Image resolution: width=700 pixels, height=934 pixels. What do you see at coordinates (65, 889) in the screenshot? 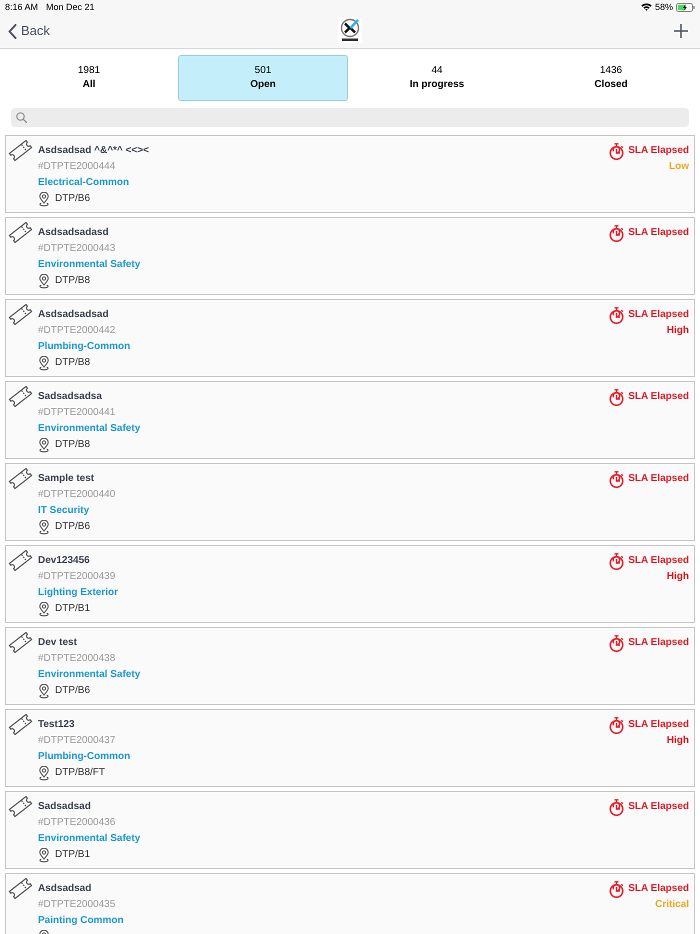
I see `ticket-title: Asdsadsad` at bounding box center [65, 889].